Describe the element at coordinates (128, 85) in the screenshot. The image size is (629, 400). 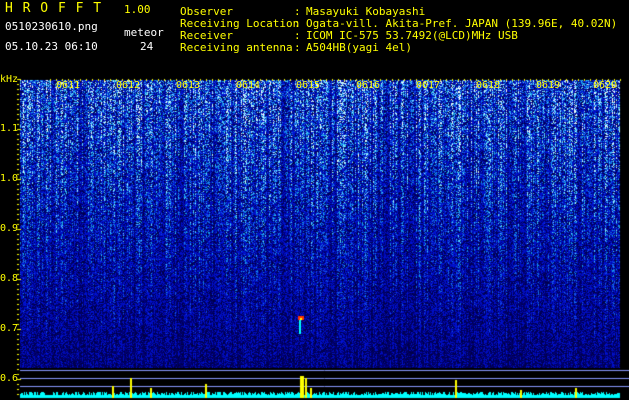
I see `time-tick: 0612` at that location.